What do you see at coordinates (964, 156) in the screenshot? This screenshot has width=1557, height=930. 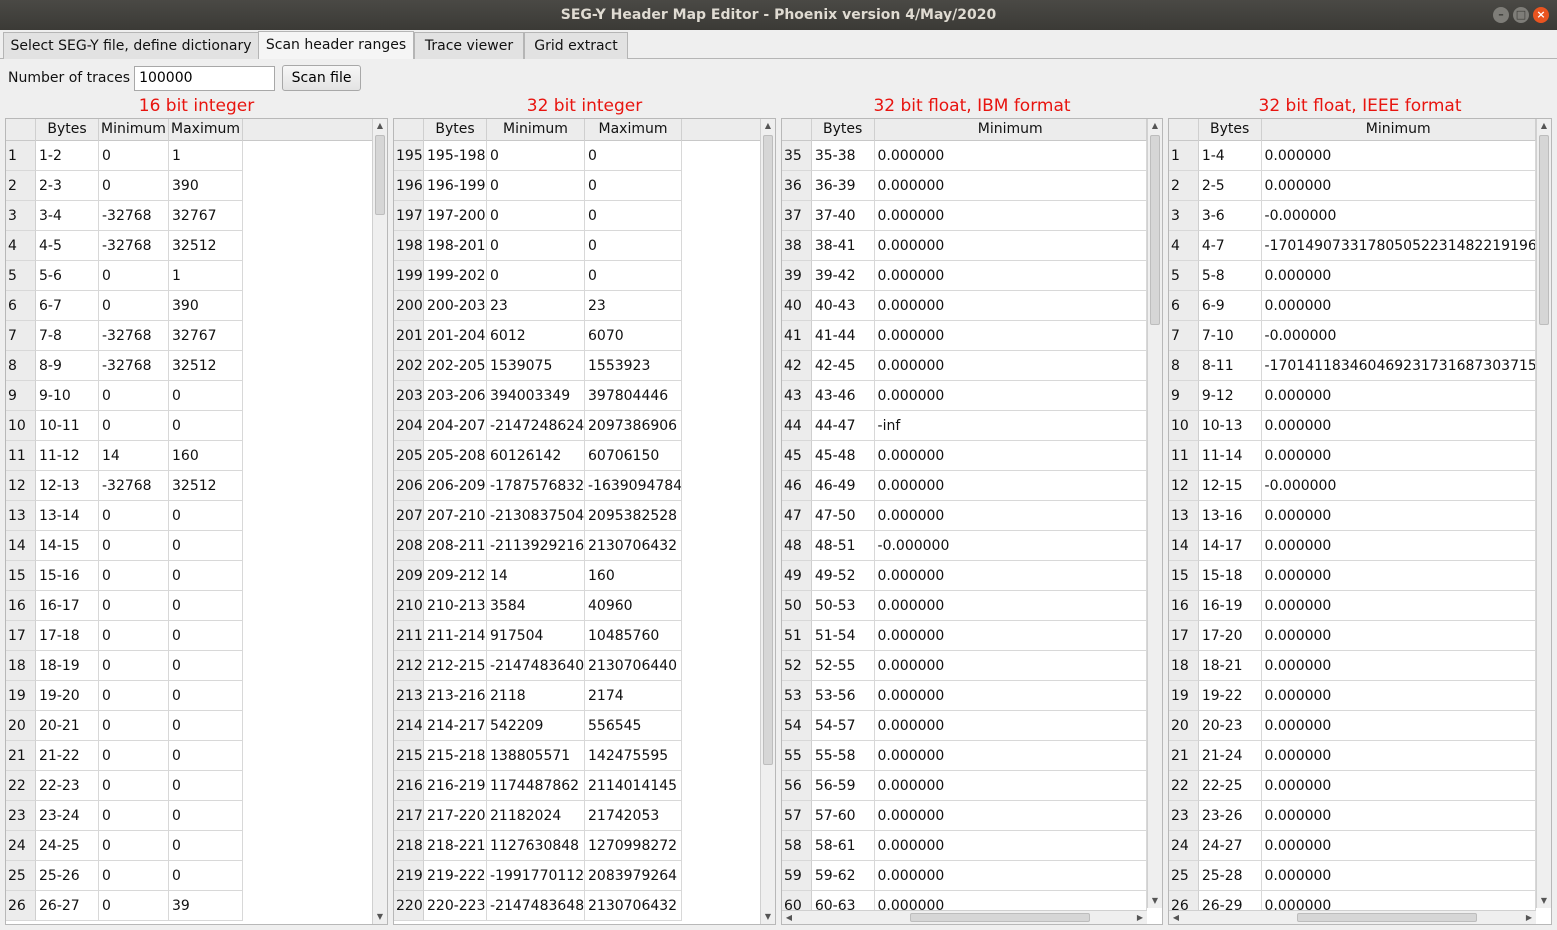 I see `table-row: 35 35-38 0.000000` at bounding box center [964, 156].